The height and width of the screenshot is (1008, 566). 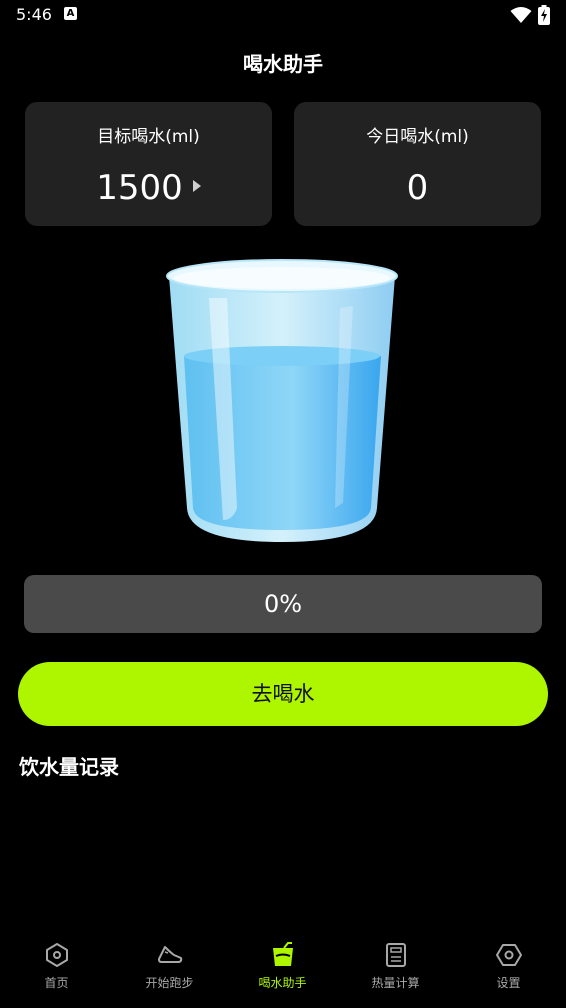 What do you see at coordinates (509, 955) in the screenshot?
I see `settings-icon` at bounding box center [509, 955].